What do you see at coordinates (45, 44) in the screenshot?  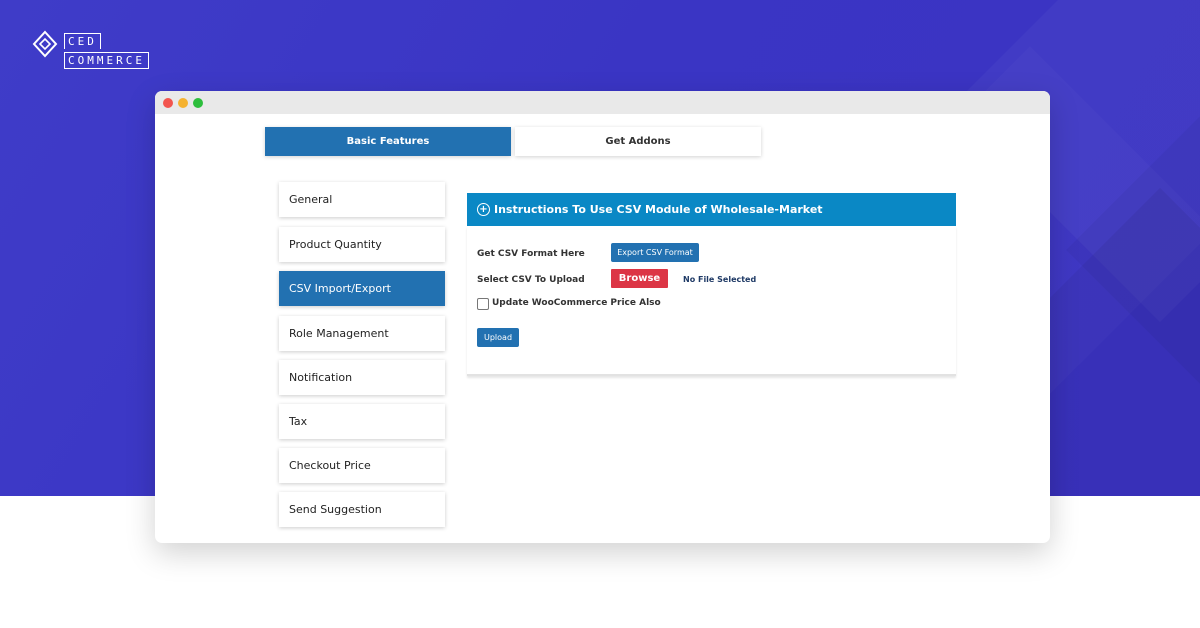 I see `logo-icon` at bounding box center [45, 44].